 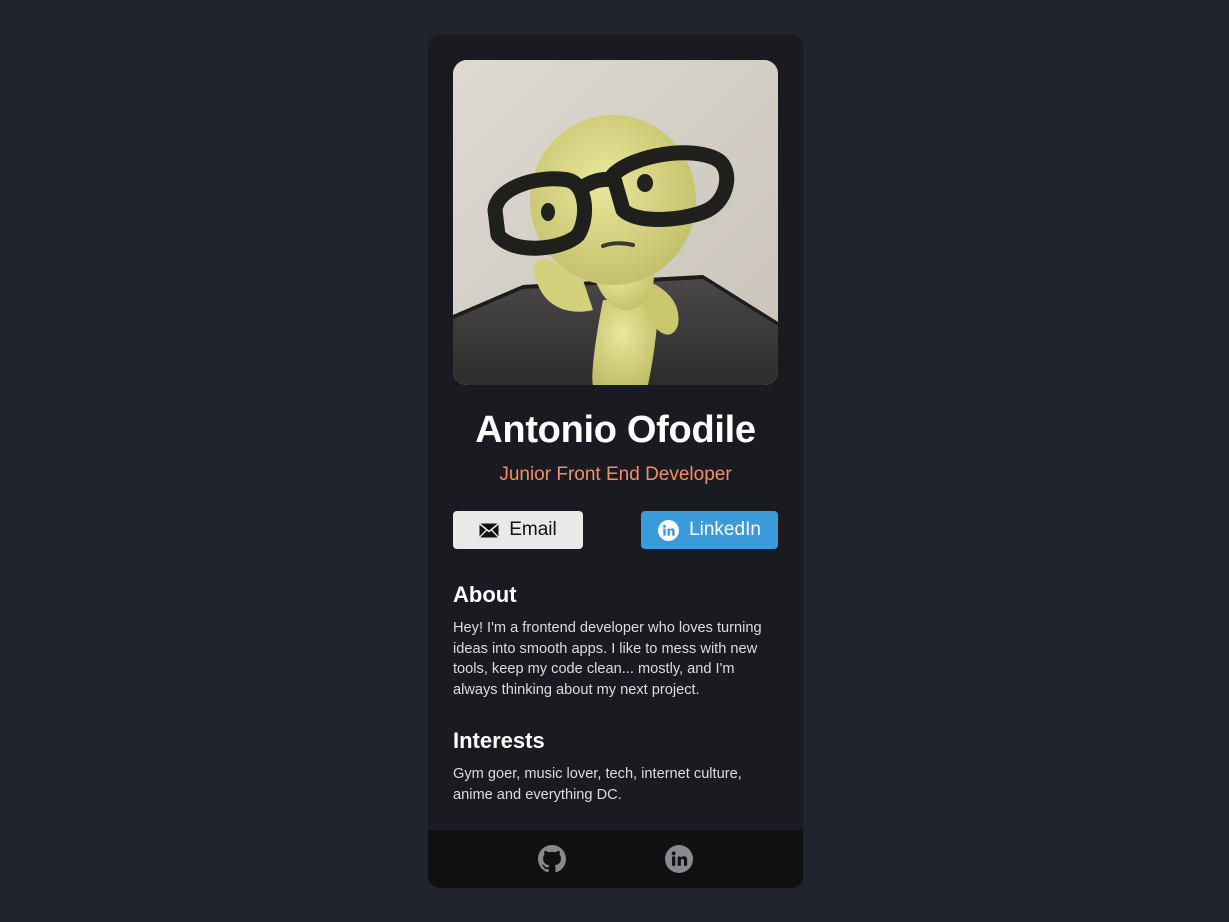 What do you see at coordinates (615, 430) in the screenshot?
I see `profile-name: Antonio Ofodile` at bounding box center [615, 430].